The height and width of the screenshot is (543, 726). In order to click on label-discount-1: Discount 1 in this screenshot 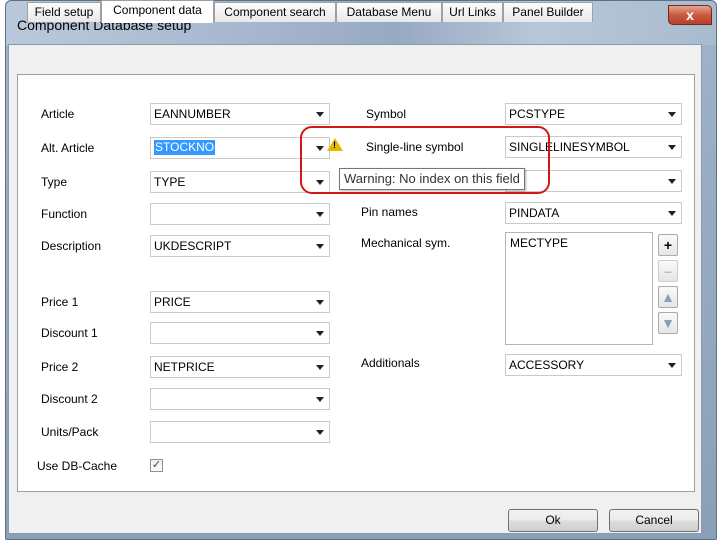, I will do `click(69, 333)`.